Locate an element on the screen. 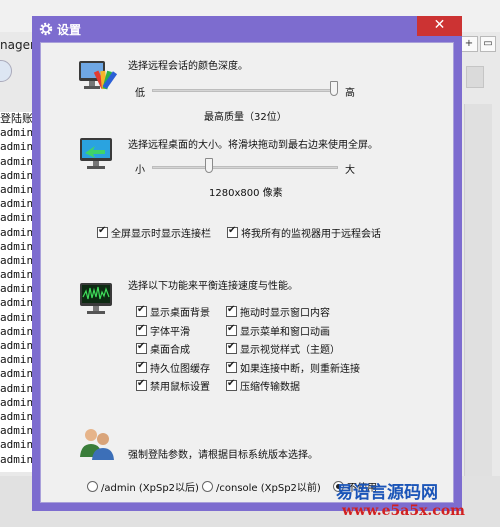 This screenshot has height=527, width=500. radio-admin: /admin (XpSp2以后) is located at coordinates (143, 486).